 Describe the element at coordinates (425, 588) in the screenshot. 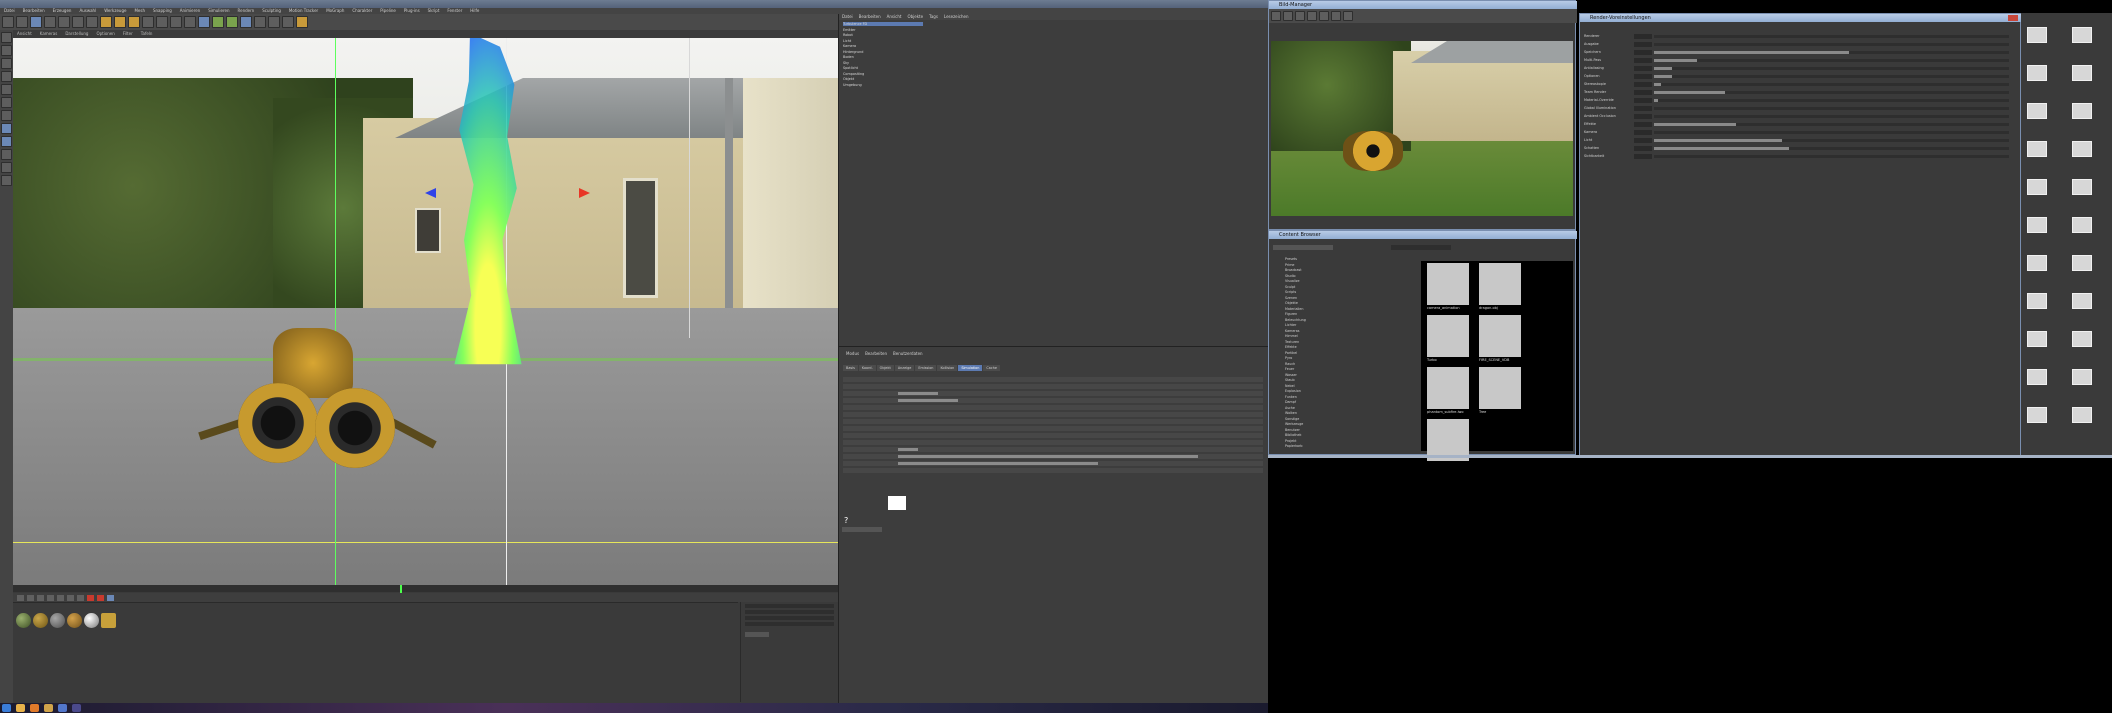

I see `timeline-ruler` at that location.